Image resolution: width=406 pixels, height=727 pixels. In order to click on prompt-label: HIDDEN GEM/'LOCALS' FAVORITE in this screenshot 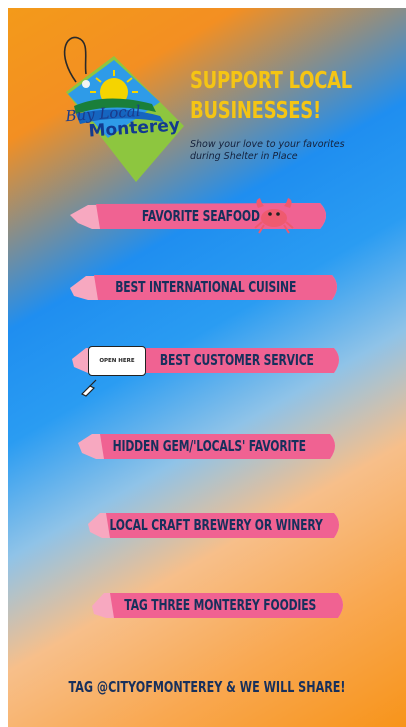, I will do `click(209, 446)`.